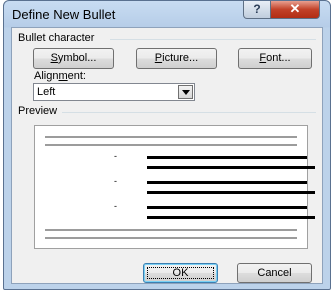  I want to click on close-button: ✕, so click(295, 10).